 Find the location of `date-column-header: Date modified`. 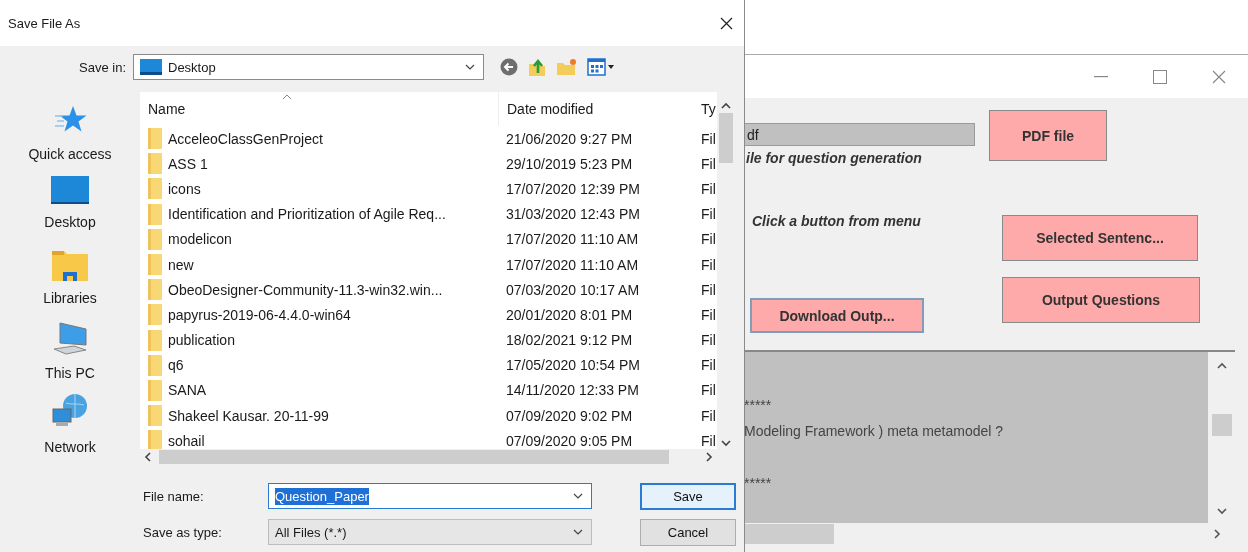

date-column-header: Date modified is located at coordinates (599, 109).